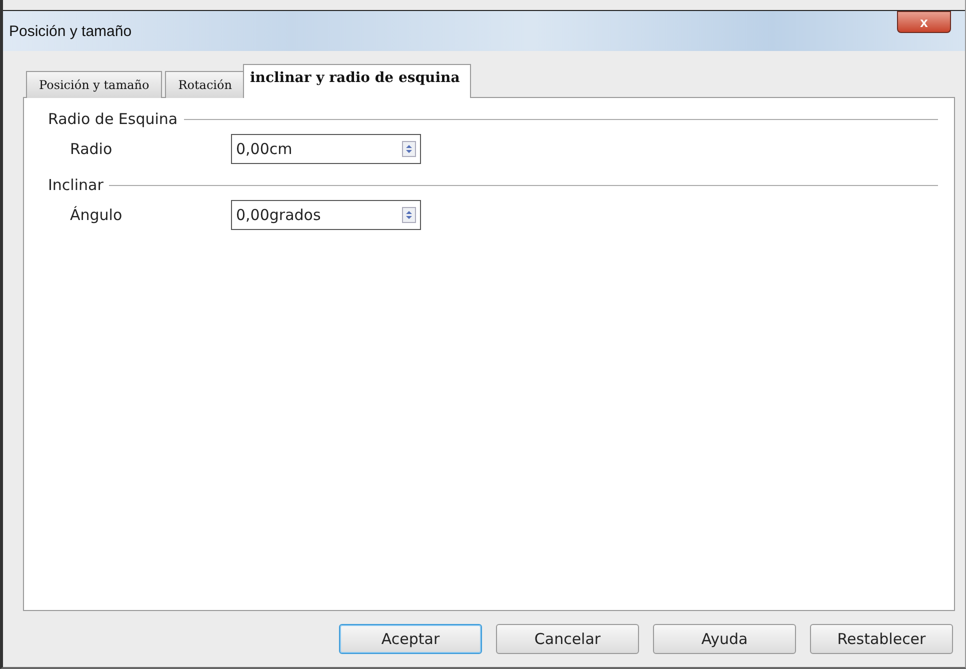 The width and height of the screenshot is (966, 669). Describe the element at coordinates (567, 639) in the screenshot. I see `dialog-button: Cancelar` at that location.